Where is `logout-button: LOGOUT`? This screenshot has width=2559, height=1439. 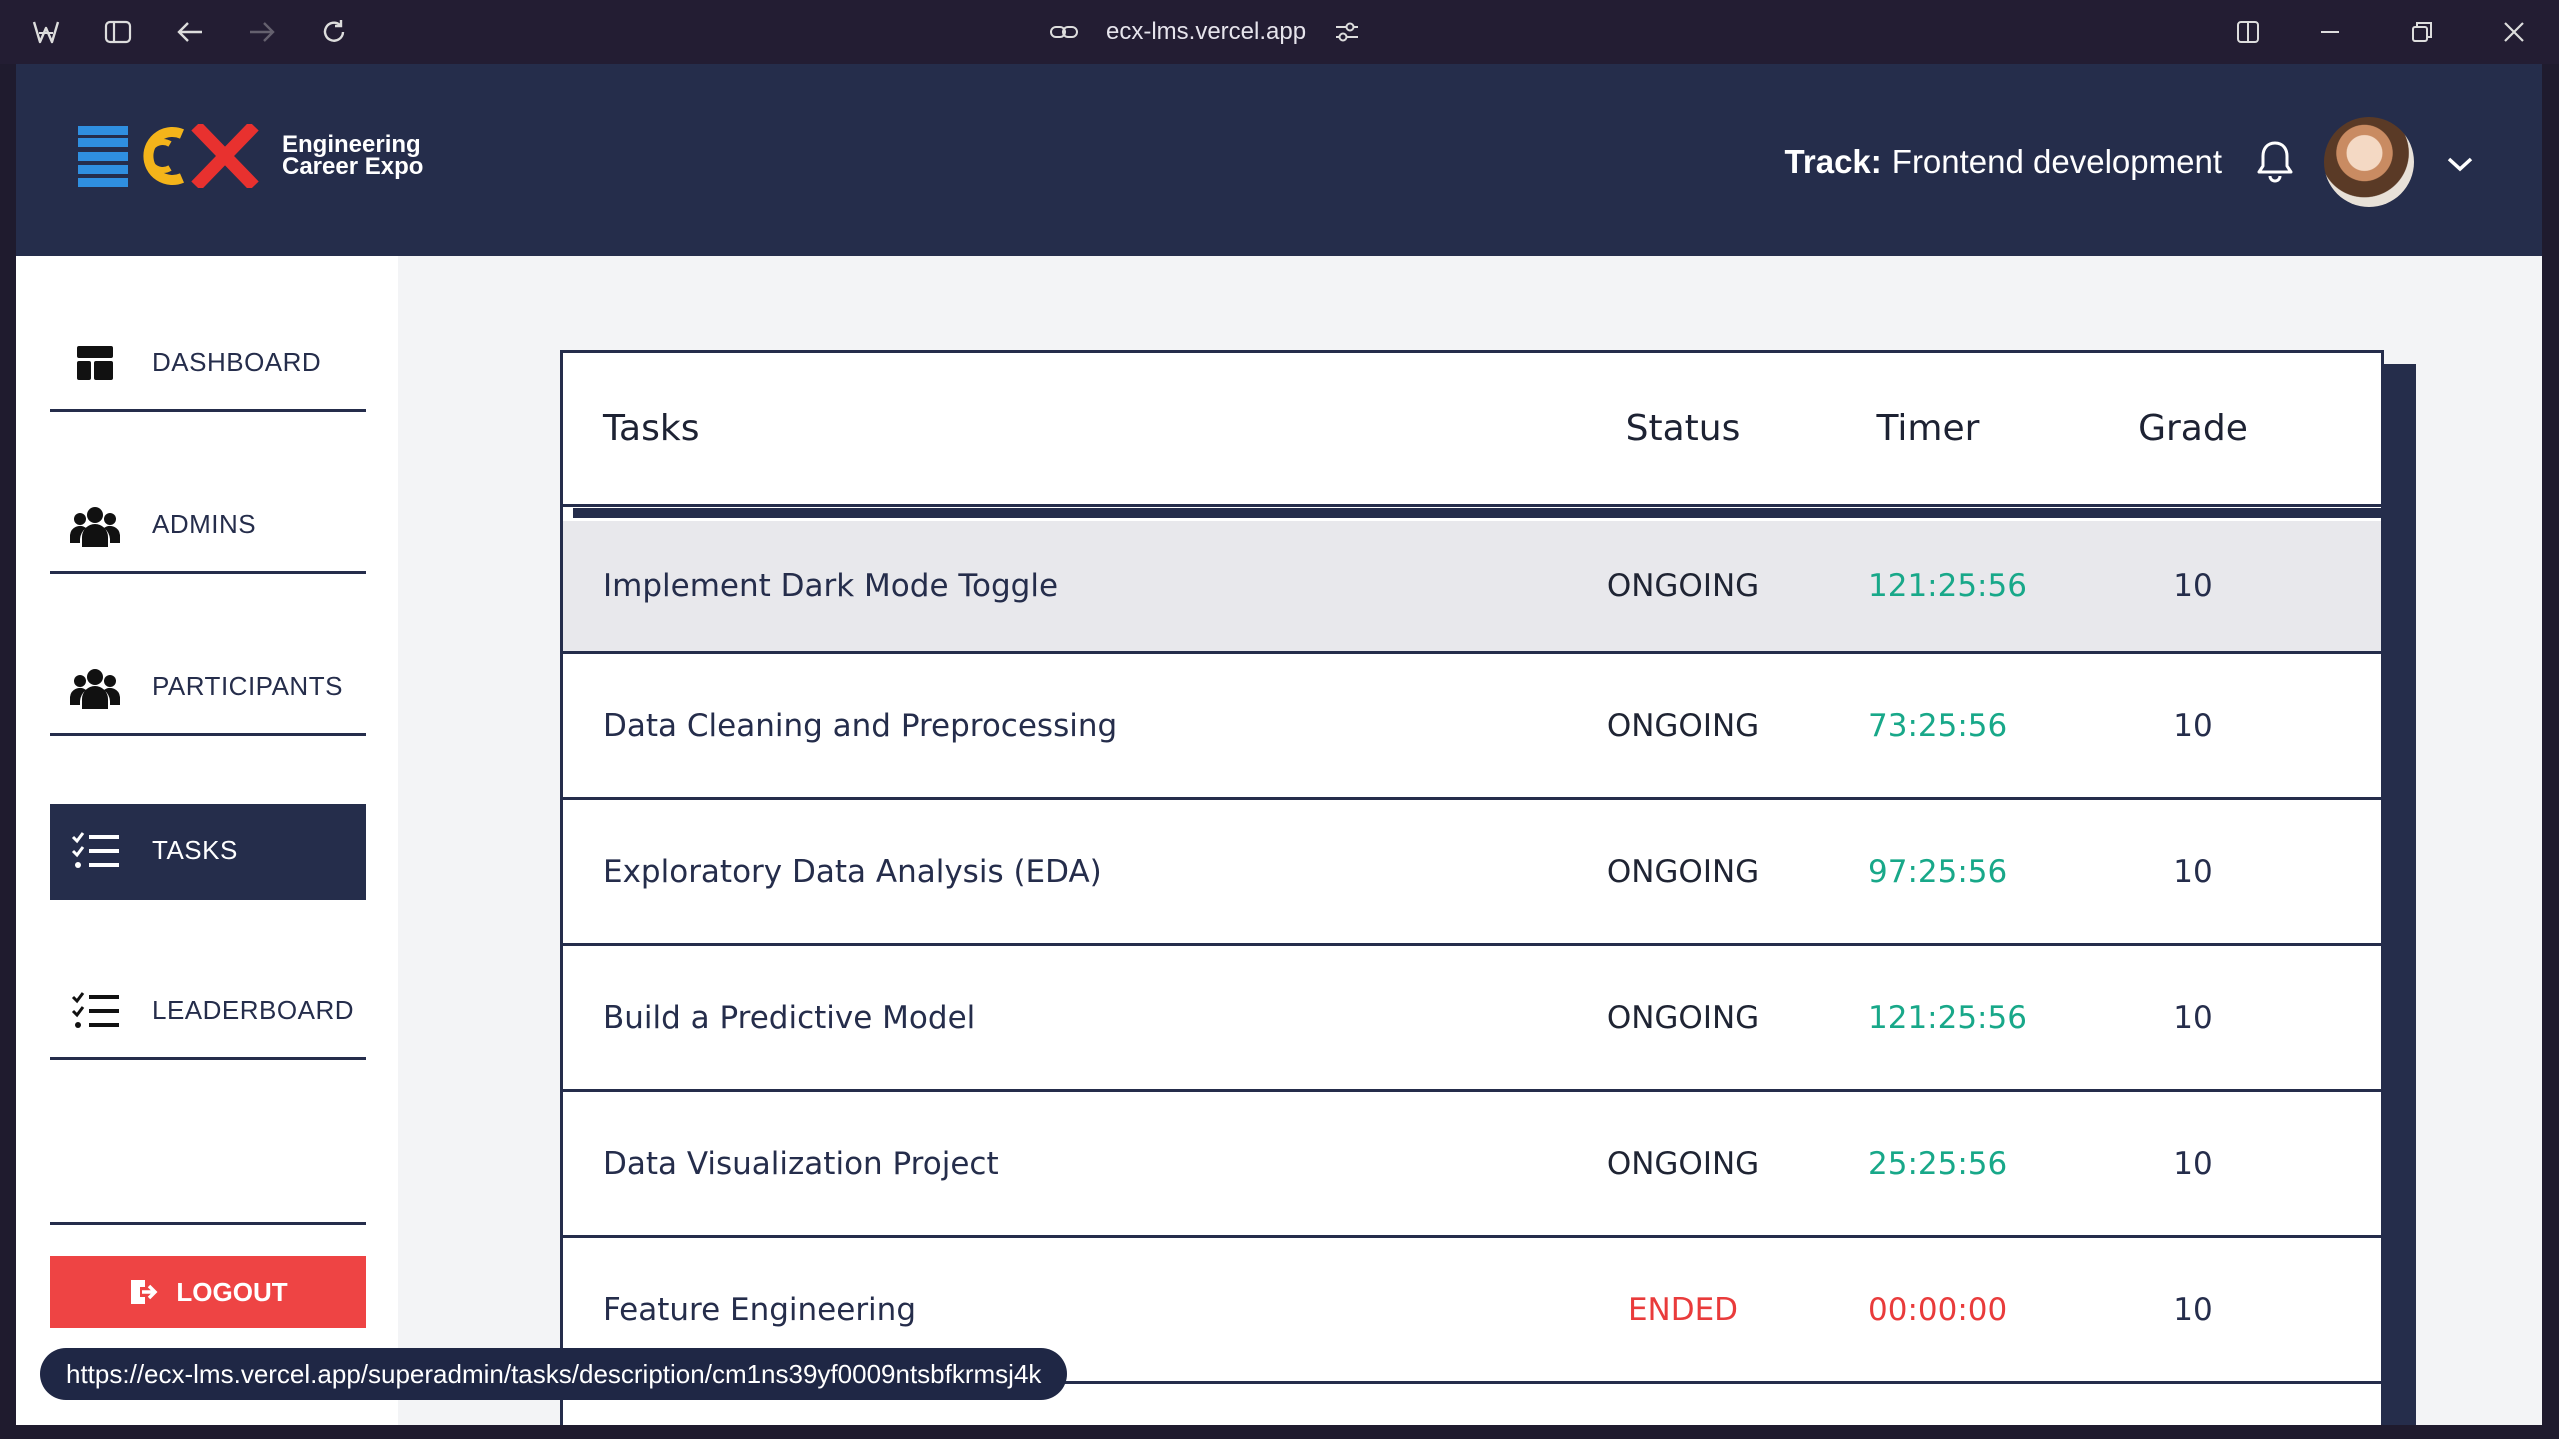 logout-button: LOGOUT is located at coordinates (208, 1292).